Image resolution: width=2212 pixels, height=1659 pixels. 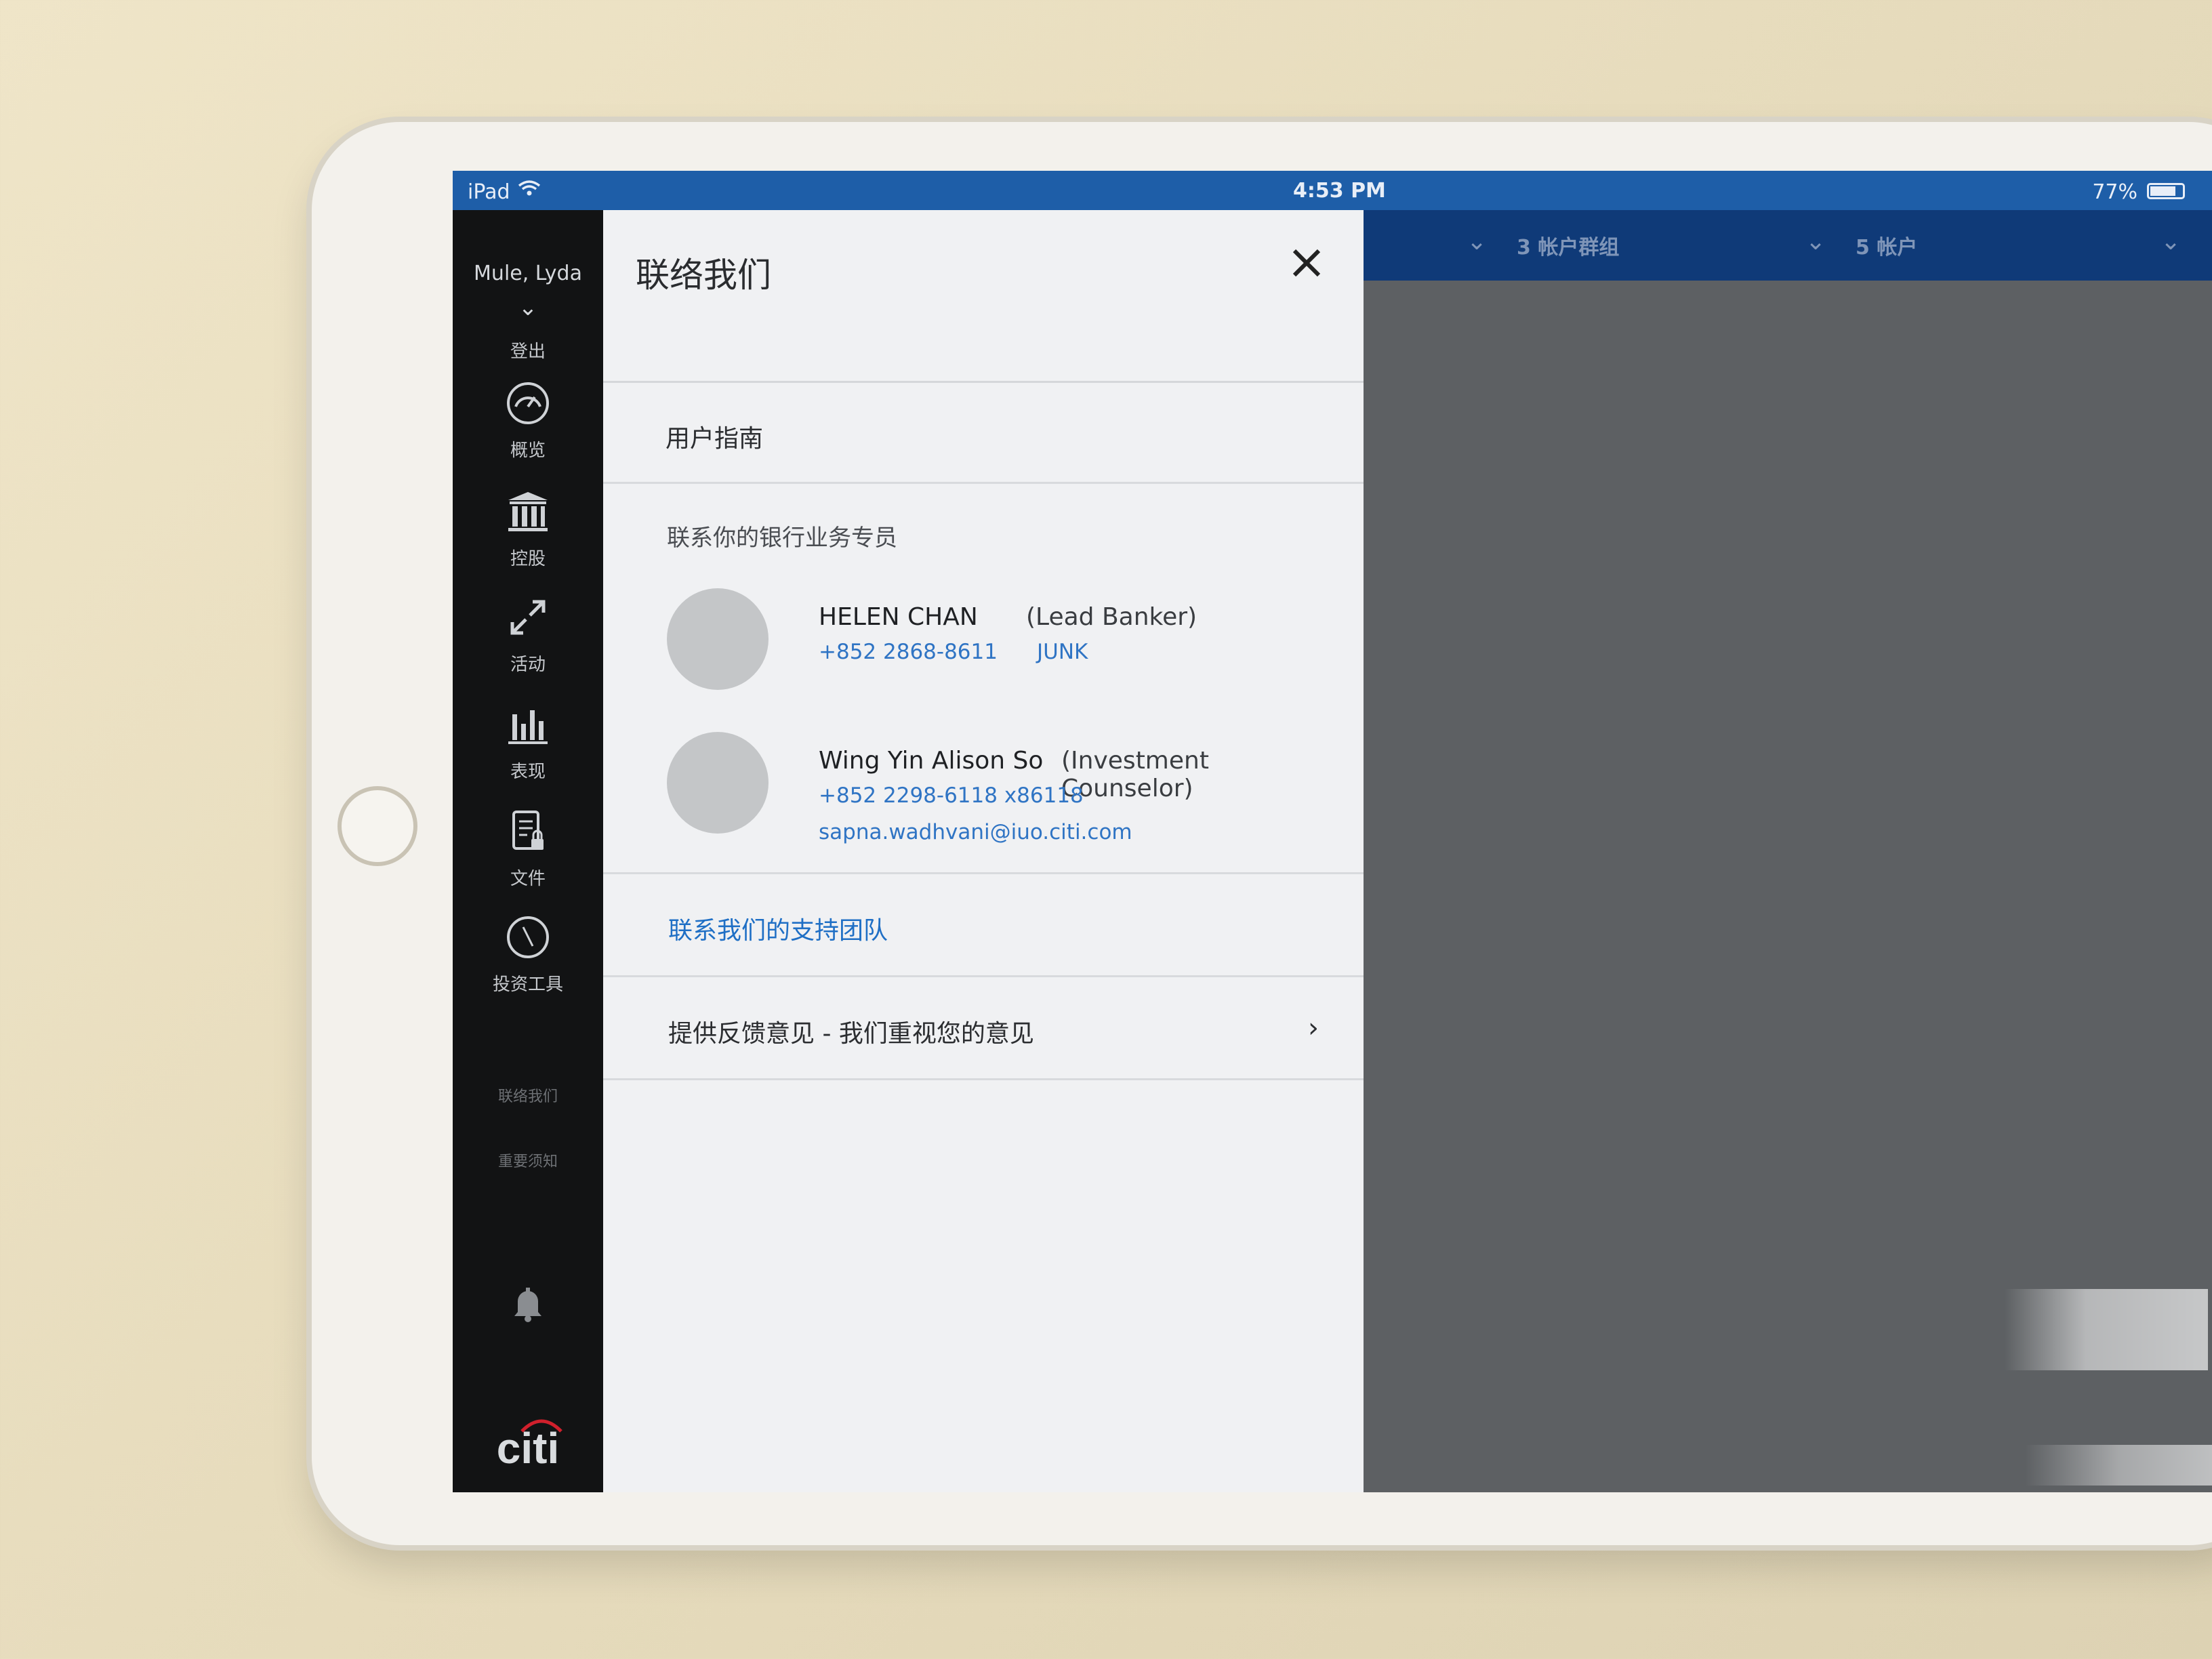 What do you see at coordinates (1111, 617) in the screenshot?
I see `contact-role: (Lead Banker)` at bounding box center [1111, 617].